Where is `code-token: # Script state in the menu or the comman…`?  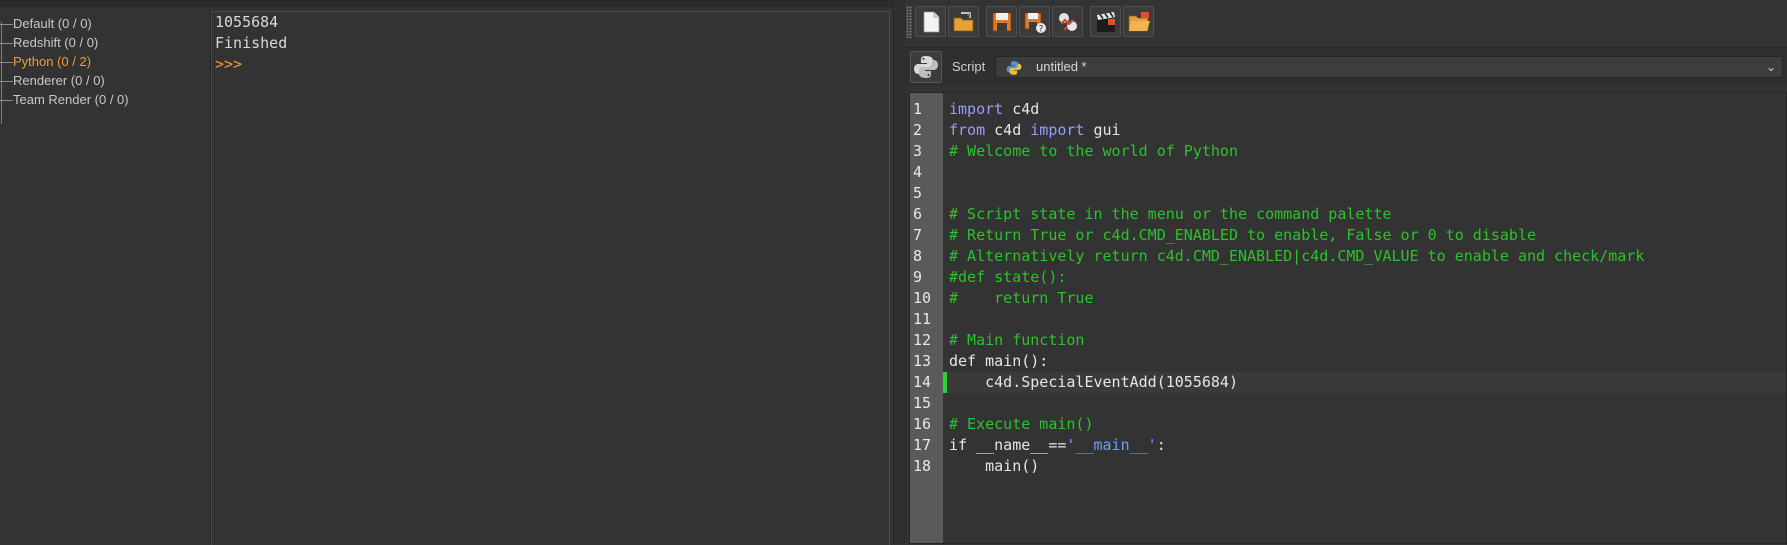 code-token: # Script state in the menu or the comman… is located at coordinates (1170, 214).